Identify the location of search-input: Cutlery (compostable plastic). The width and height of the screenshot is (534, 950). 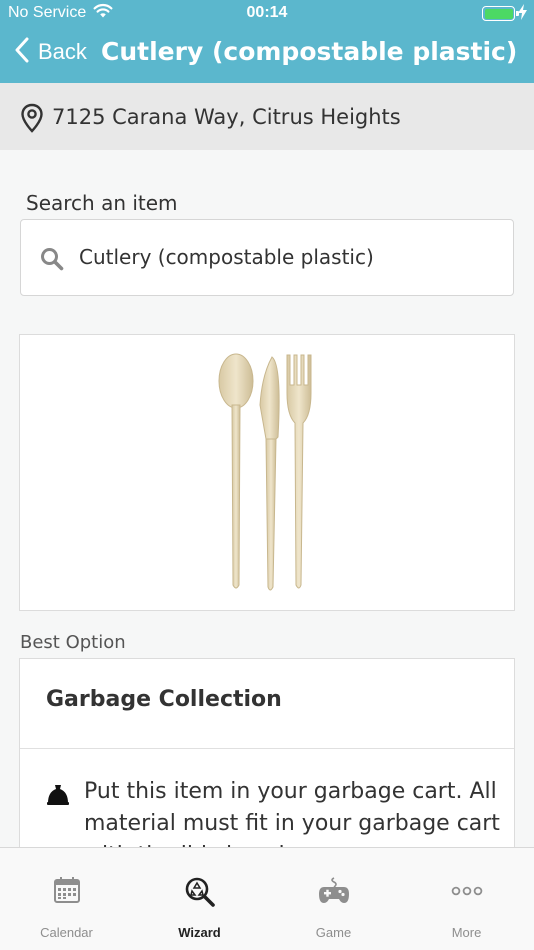
(267, 257).